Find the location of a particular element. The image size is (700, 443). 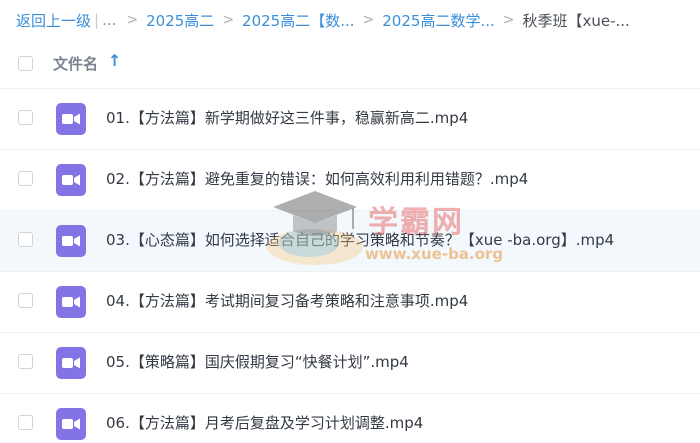

file-row: 01.【方法篇】新学期做好这三件事，稳赢新高二.mp4 is located at coordinates (350, 119).